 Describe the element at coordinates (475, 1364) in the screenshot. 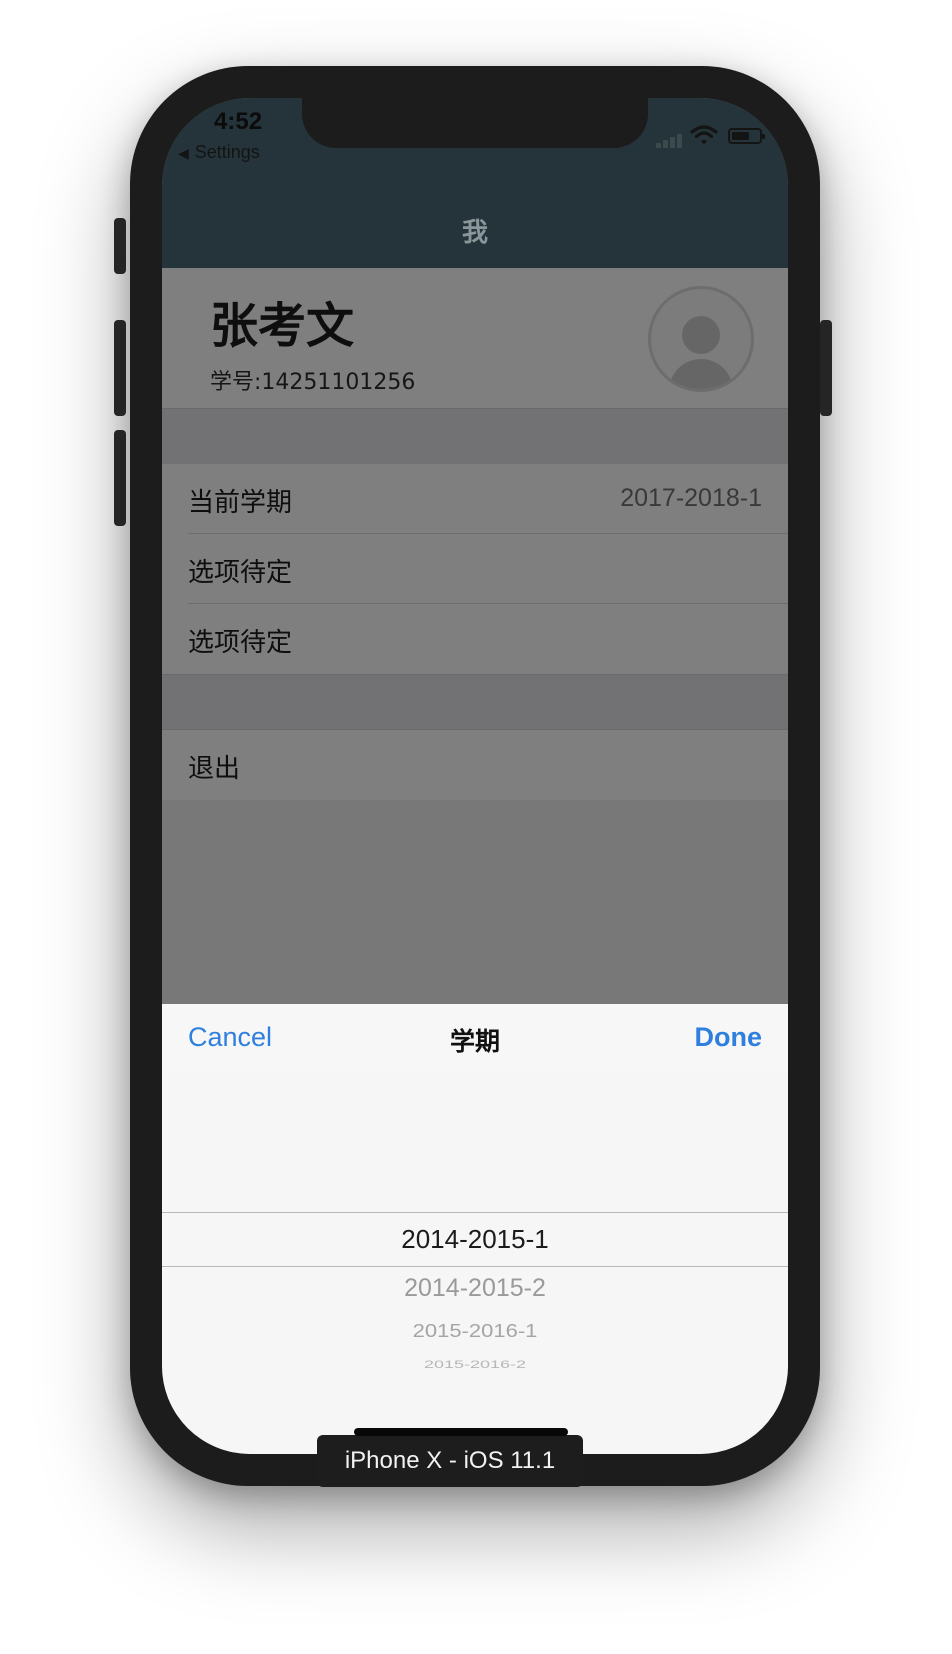

I see `picker-option: 2015-2016-2` at that location.